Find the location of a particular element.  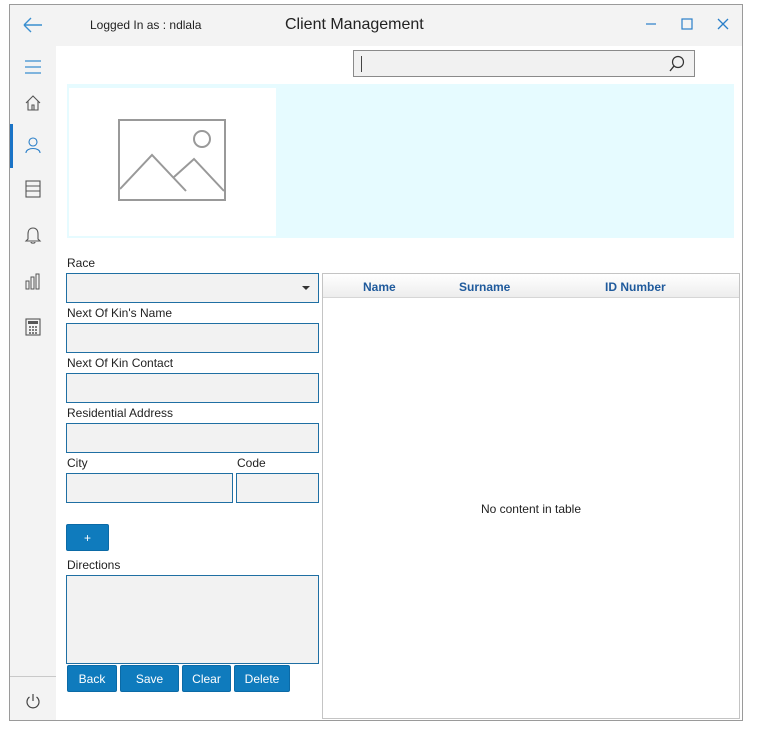

city-label: City is located at coordinates (77, 463).